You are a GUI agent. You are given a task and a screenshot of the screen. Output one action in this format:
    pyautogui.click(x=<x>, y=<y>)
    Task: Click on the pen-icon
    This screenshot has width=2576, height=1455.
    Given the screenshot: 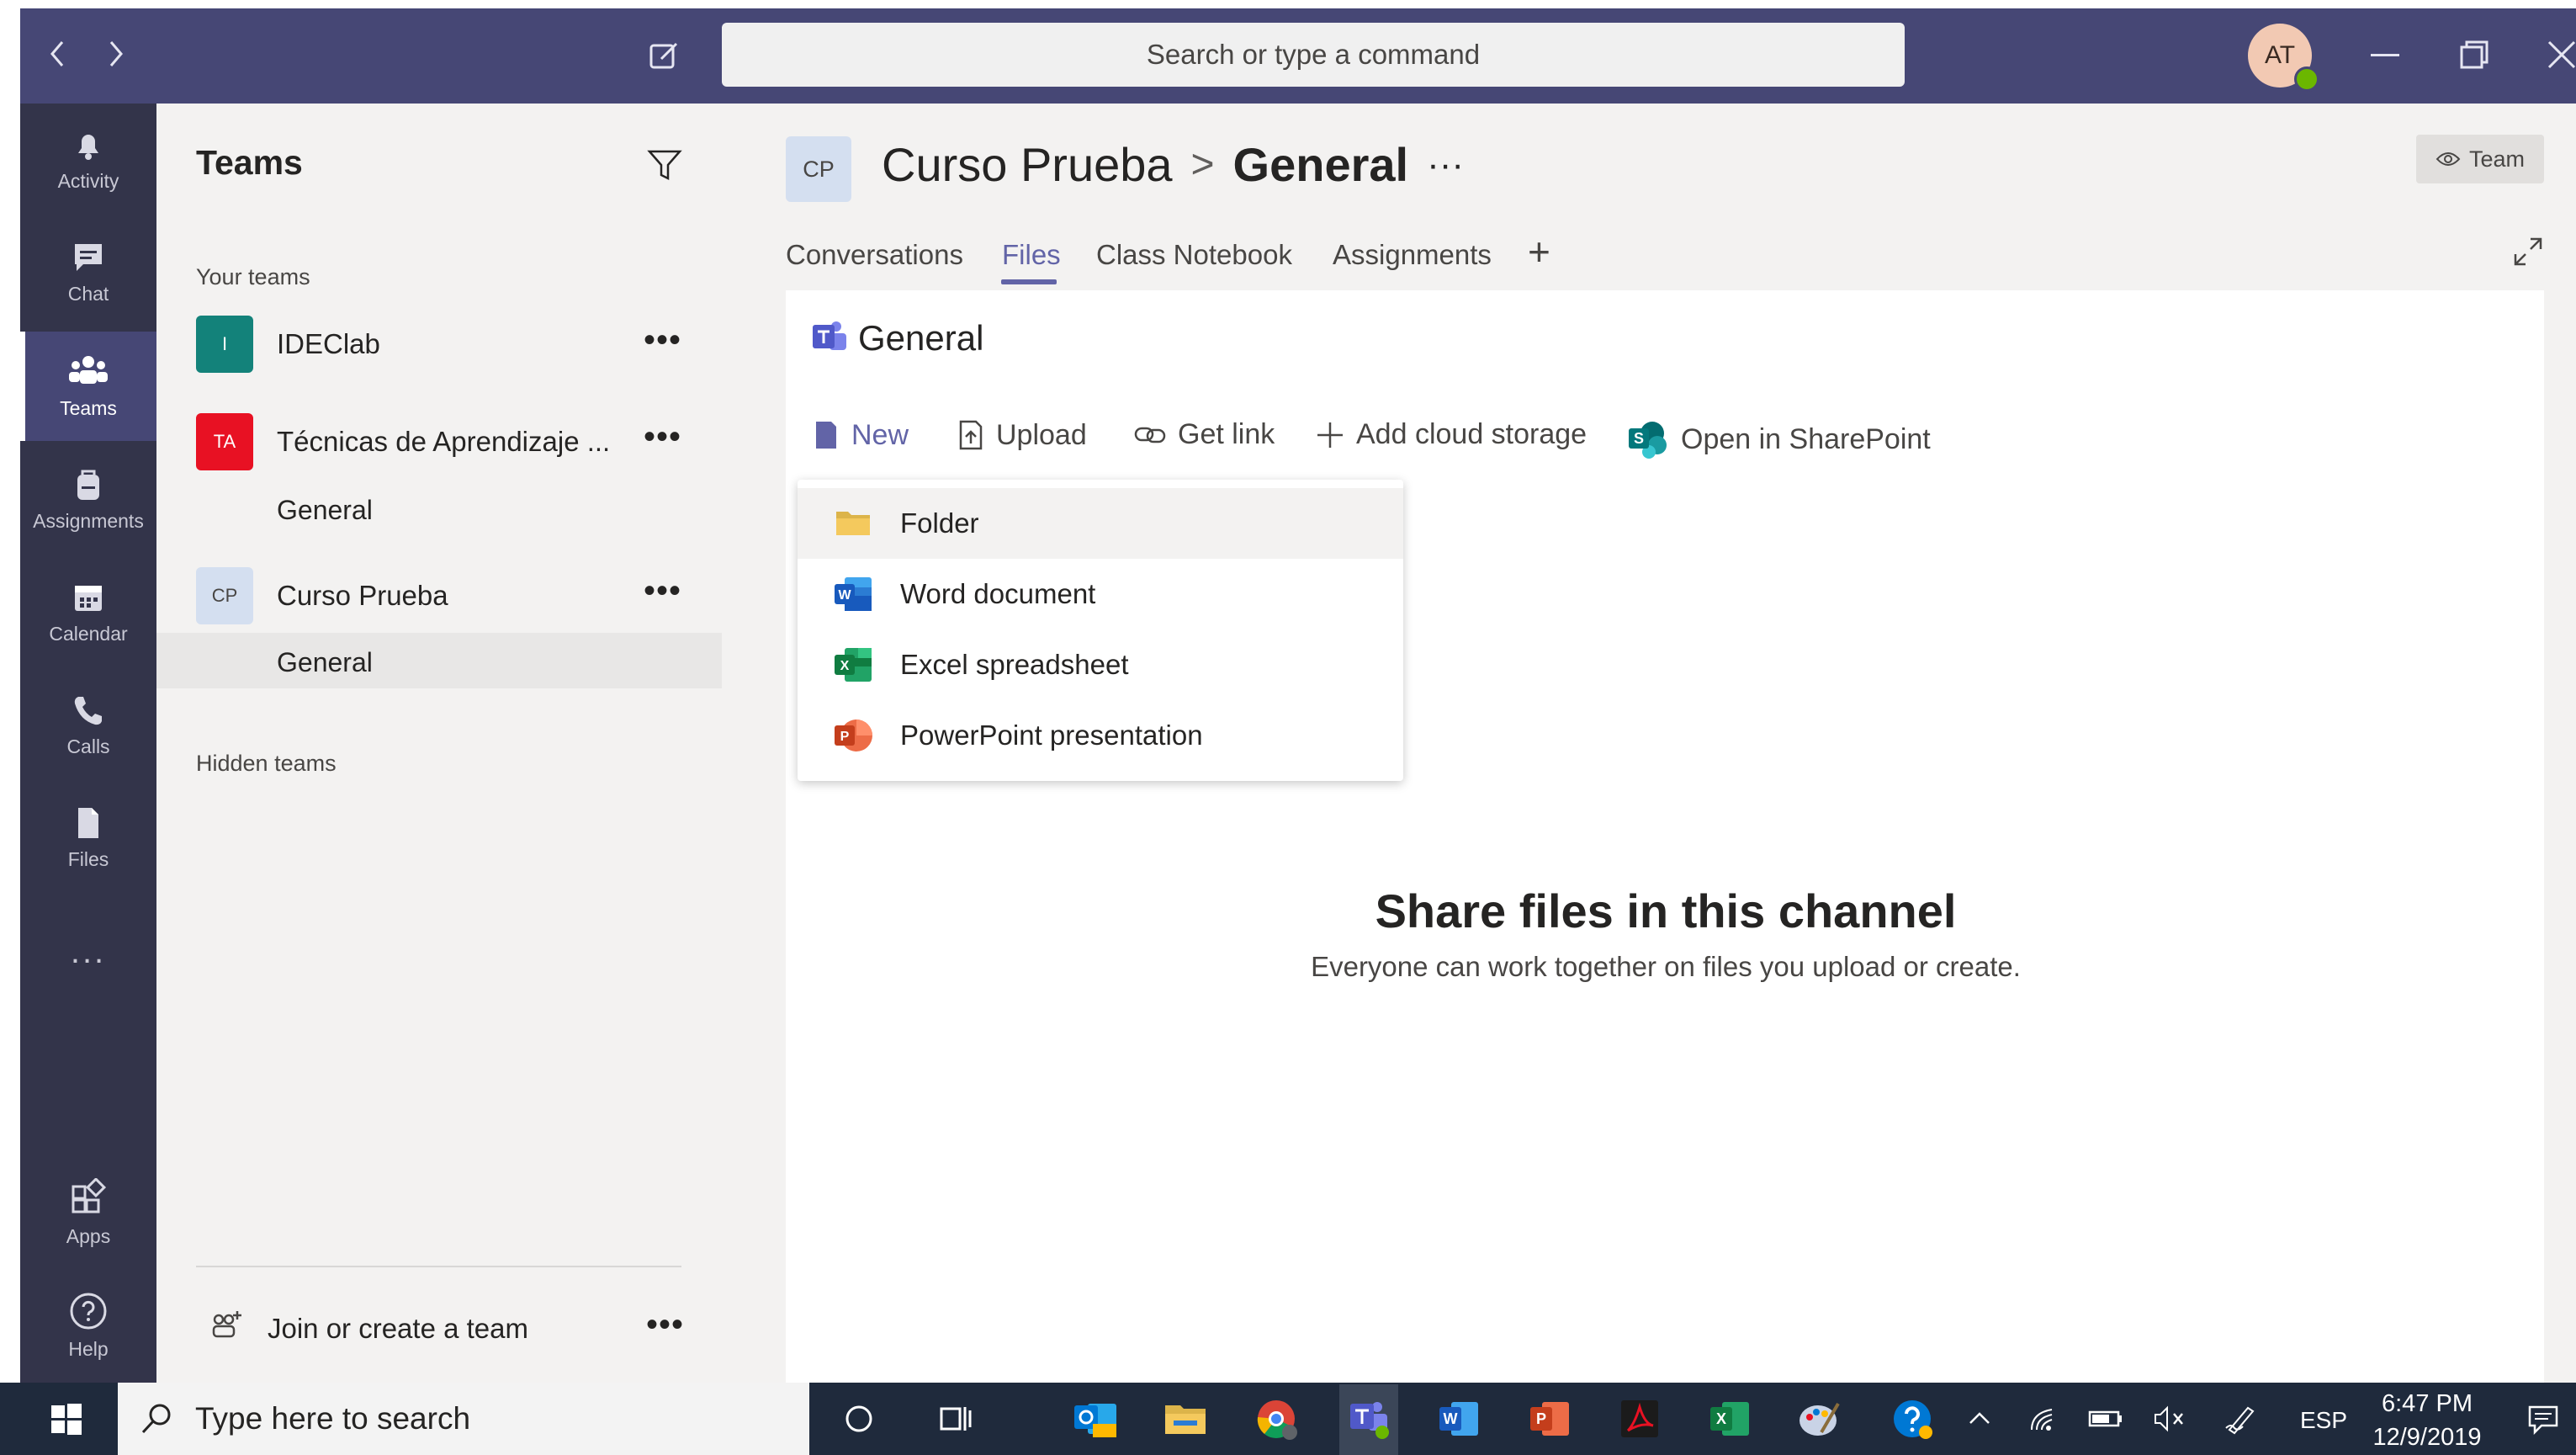 What is the action you would take?
    pyautogui.click(x=2240, y=1419)
    